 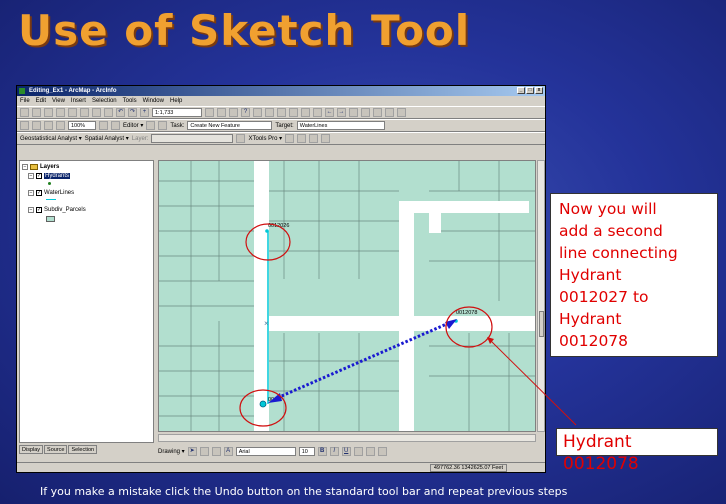 I want to click on layout-zoom-combo: 100%, so click(x=82, y=125).